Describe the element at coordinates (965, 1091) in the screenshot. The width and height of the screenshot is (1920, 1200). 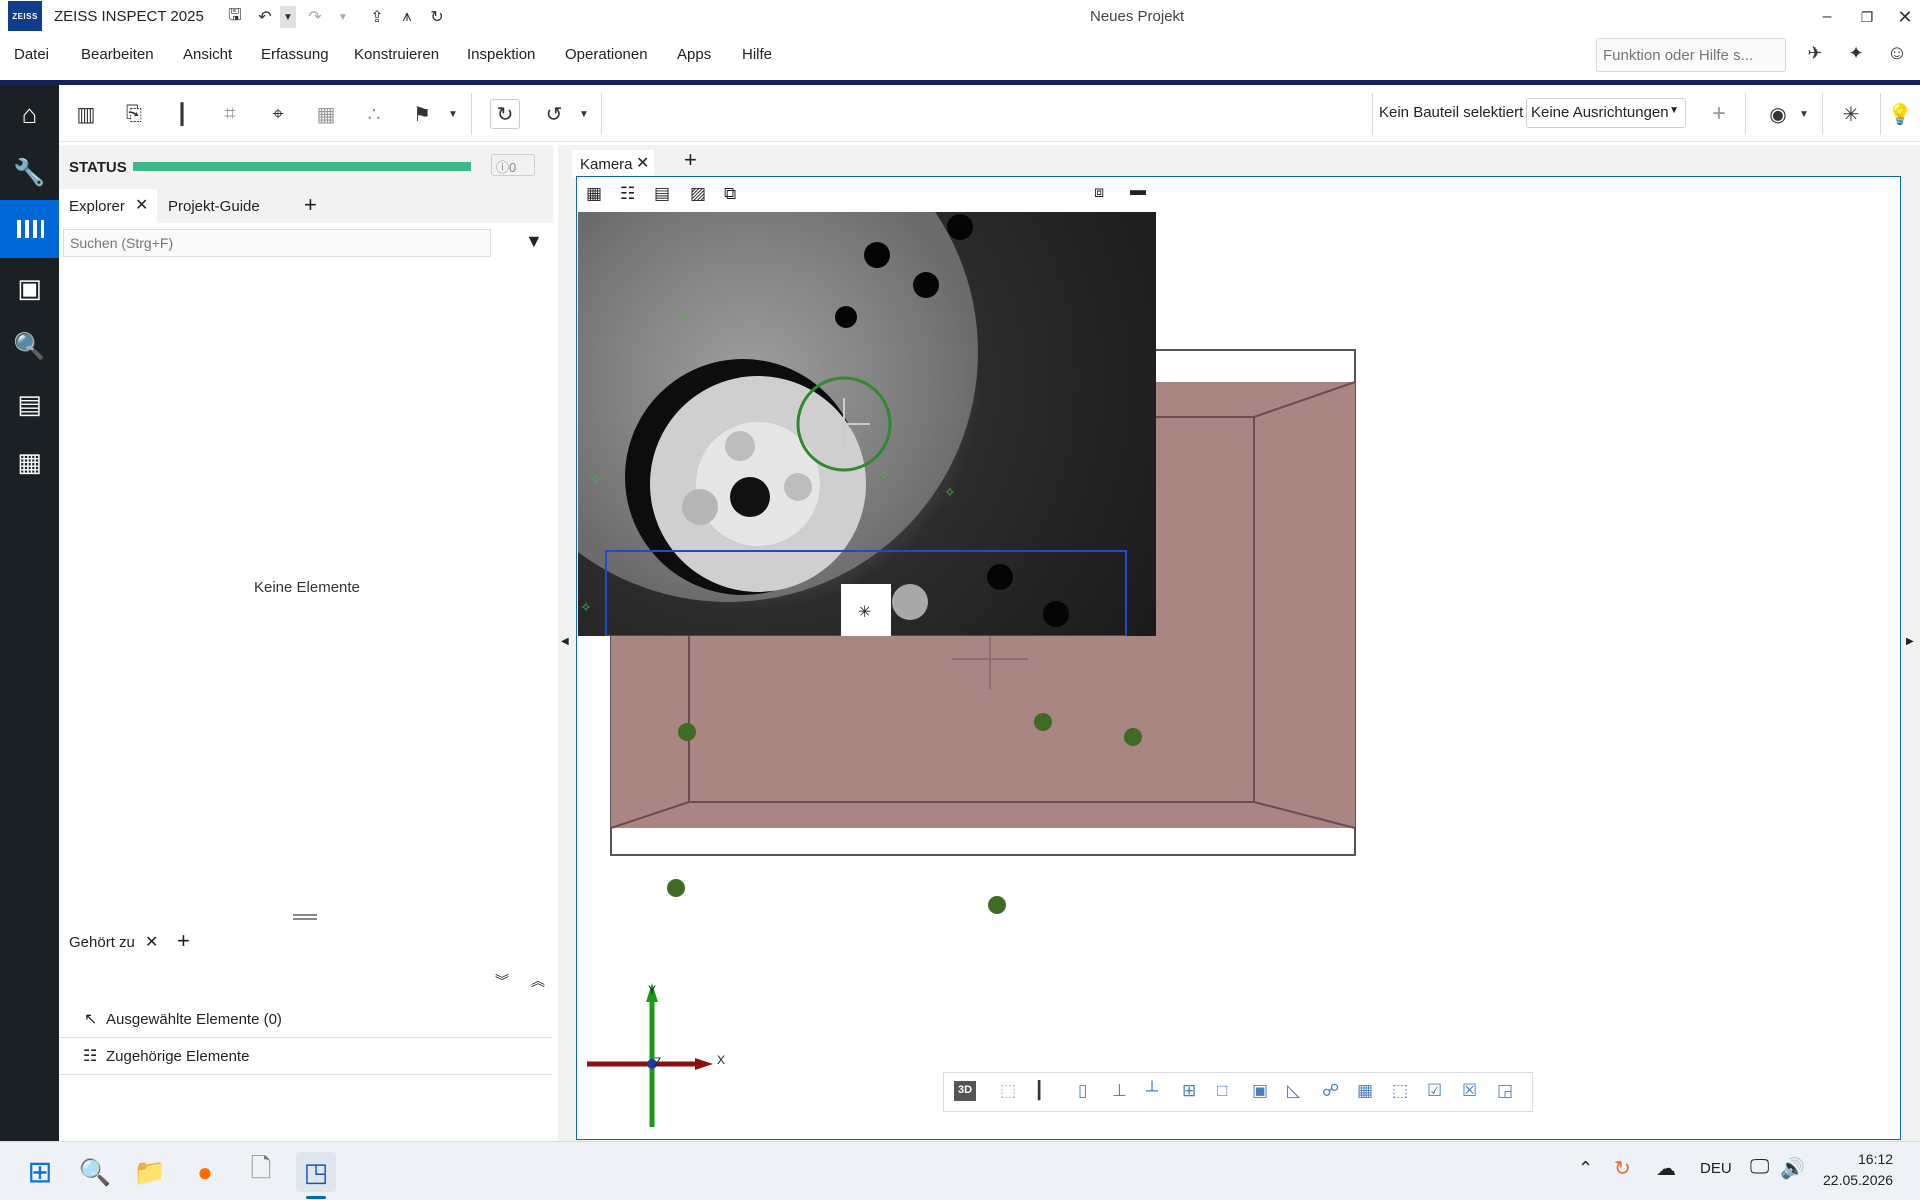
I see `view-3d-button: 3D` at that location.